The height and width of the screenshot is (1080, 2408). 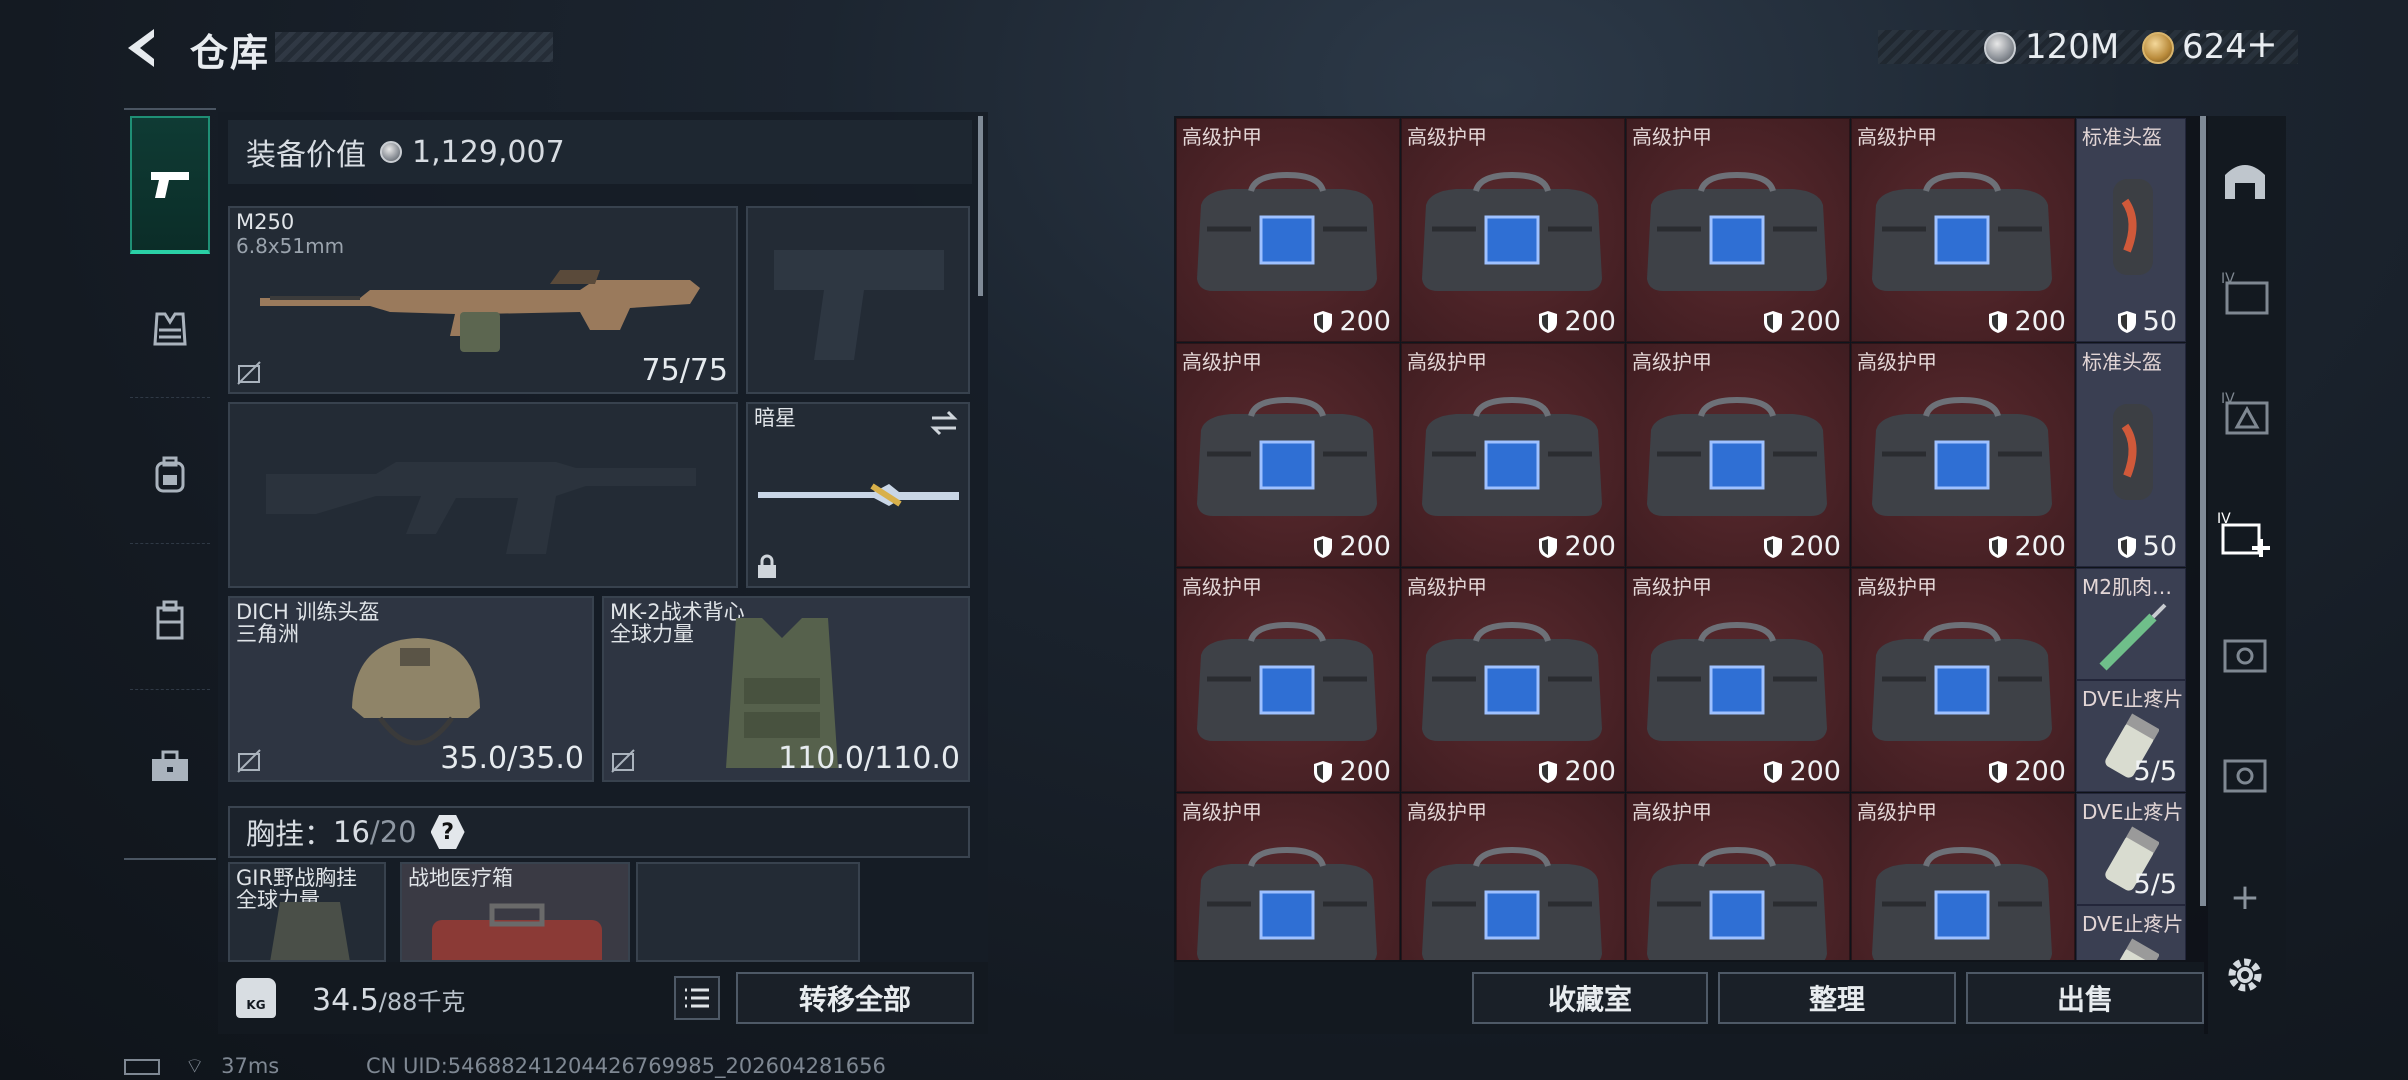 I want to click on stash-item-armor-bag: 高级护甲 200, so click(x=1963, y=455).